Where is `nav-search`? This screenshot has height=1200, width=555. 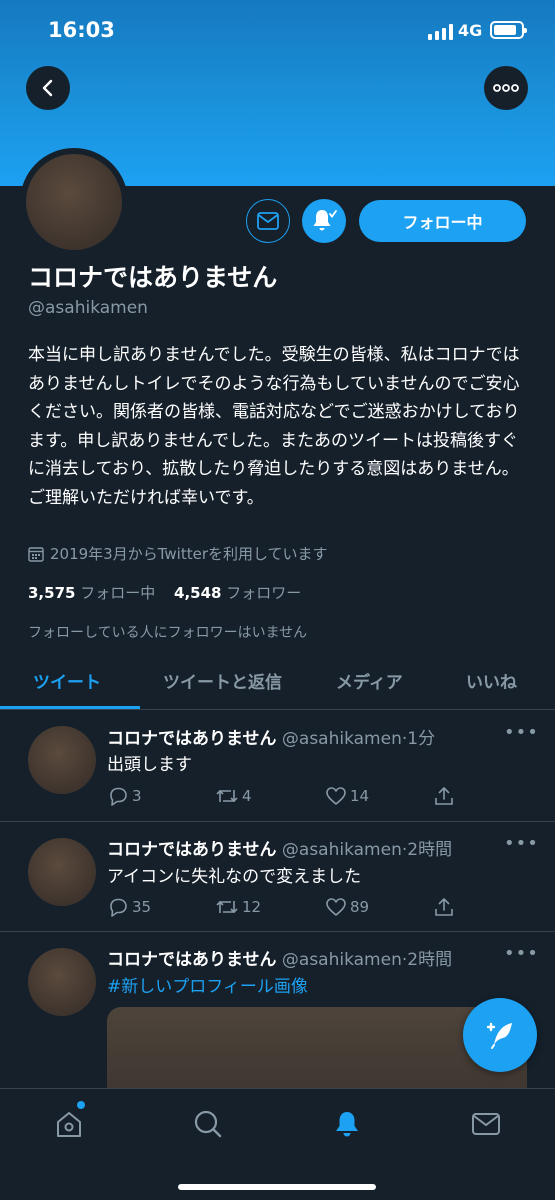
nav-search is located at coordinates (208, 1124).